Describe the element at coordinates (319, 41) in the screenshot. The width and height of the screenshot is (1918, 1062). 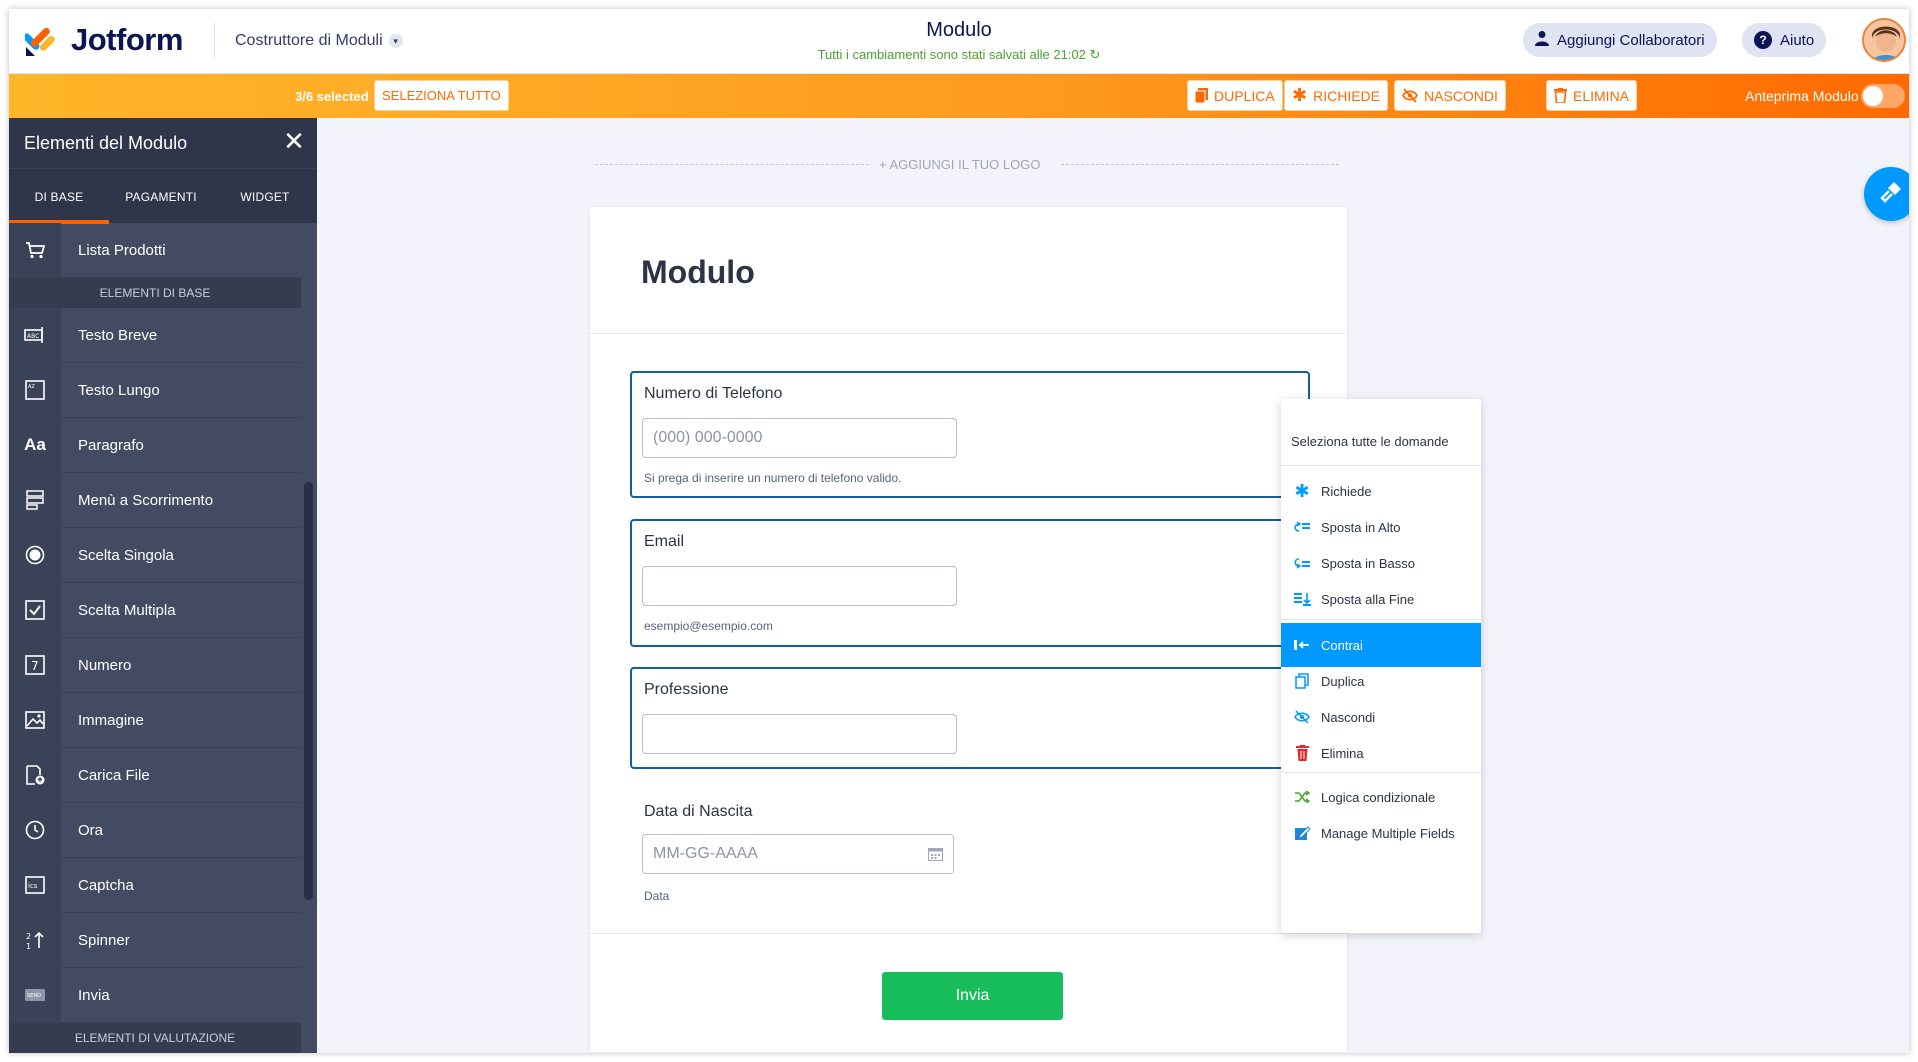
I see `builder-dropdown: Costruttore di Moduli ▾` at that location.